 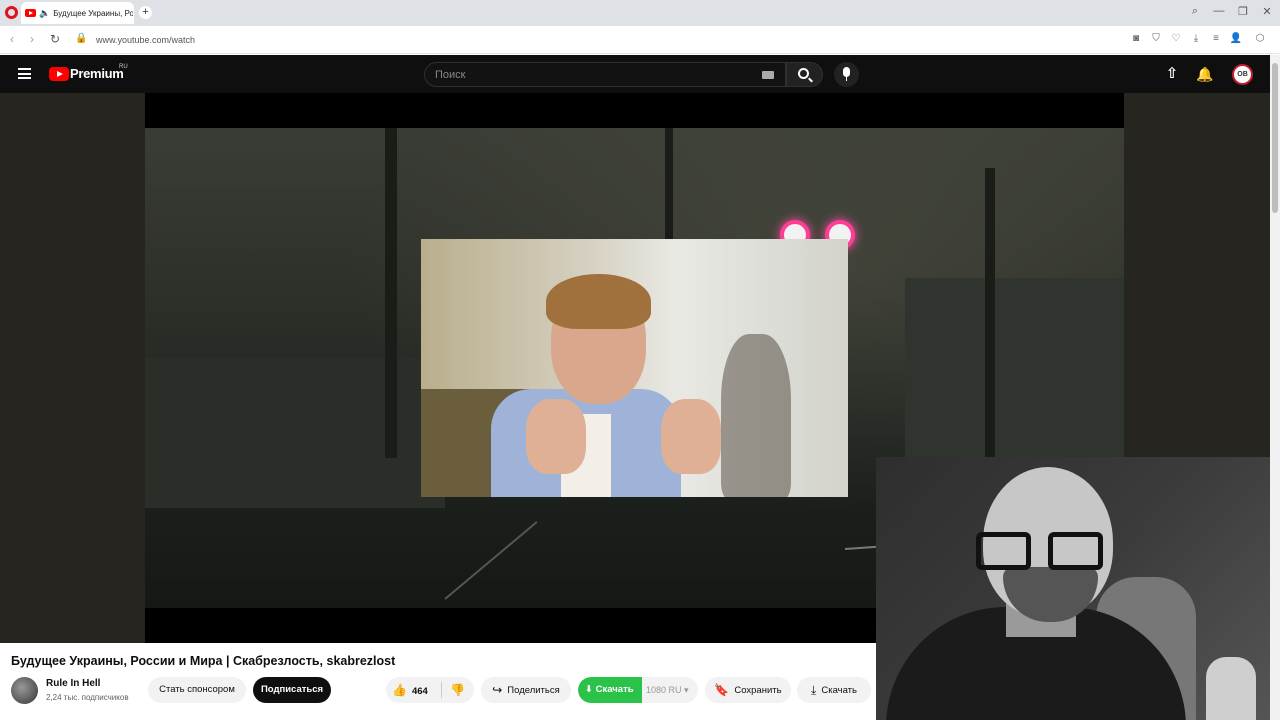 What do you see at coordinates (686, 690) in the screenshot?
I see `dropdown-arrow-icon: ▾` at bounding box center [686, 690].